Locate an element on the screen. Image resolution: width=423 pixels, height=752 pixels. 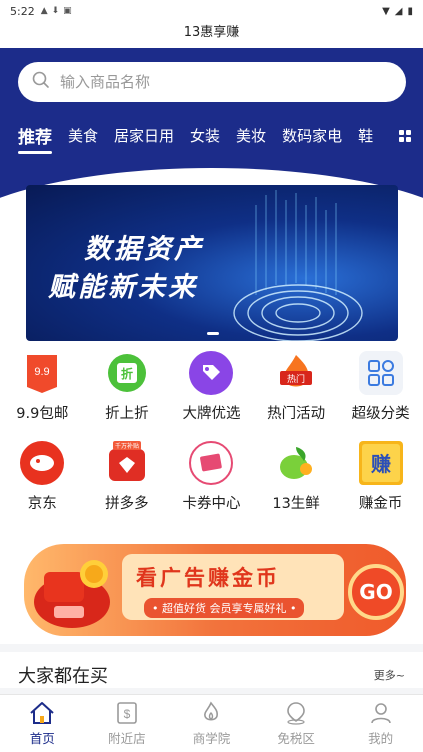
bottom-tab-bar: 首页 $ 附近店 商学院 免税区 我的 is located at coordinates (211, 723).